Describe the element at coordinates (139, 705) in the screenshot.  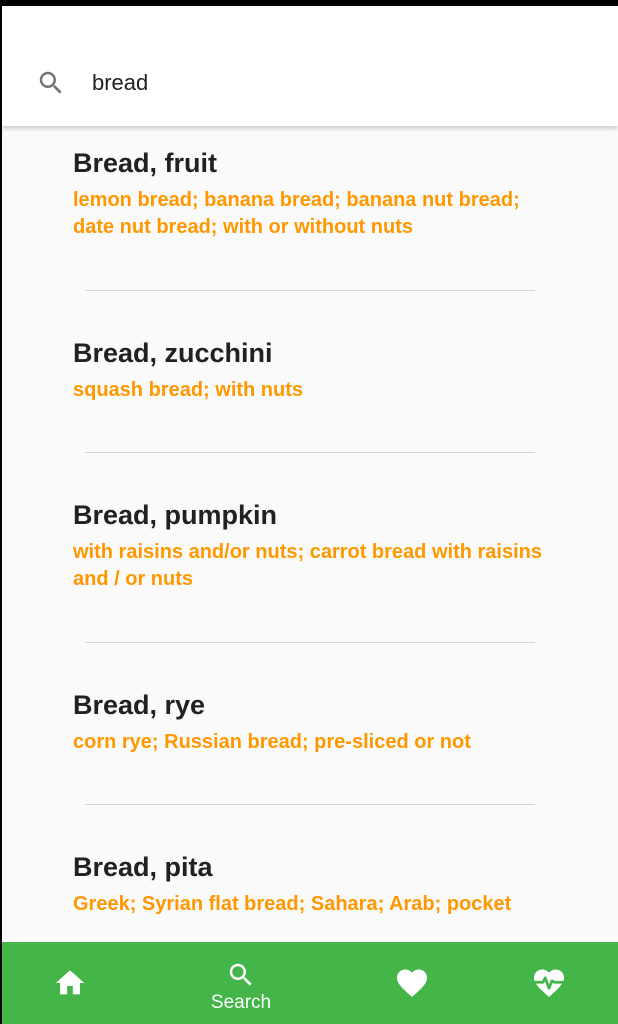
I see `result-title: Bread, rye` at that location.